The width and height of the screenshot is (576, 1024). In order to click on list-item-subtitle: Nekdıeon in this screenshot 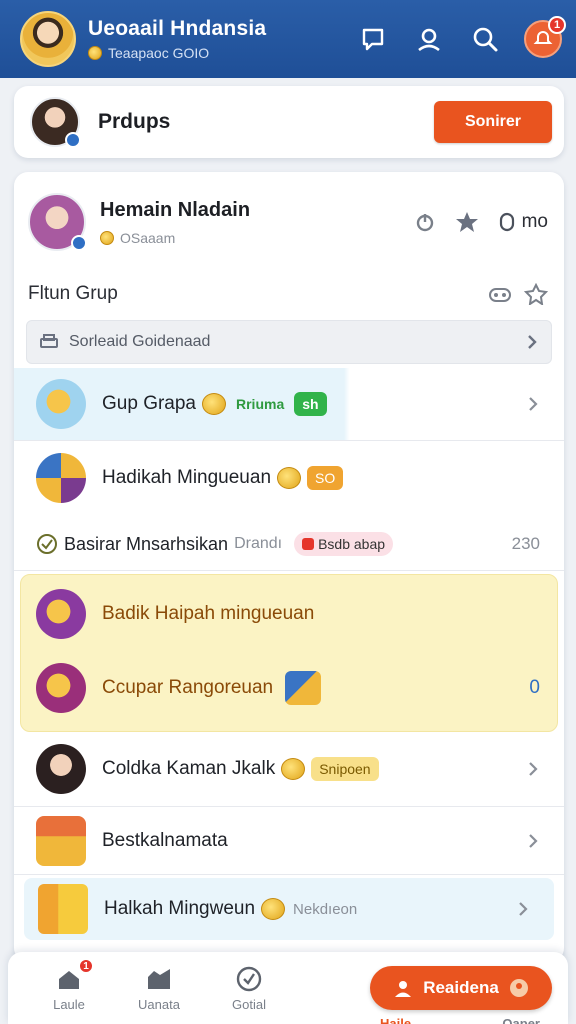, I will do `click(325, 909)`.